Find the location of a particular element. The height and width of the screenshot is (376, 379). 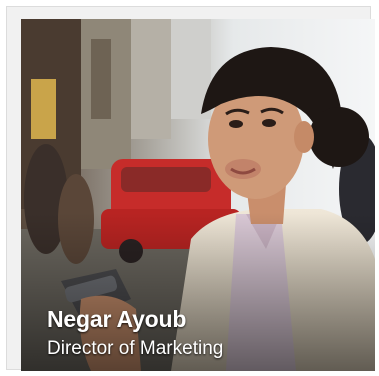

person-name: Negar Ayoub is located at coordinates (135, 319).